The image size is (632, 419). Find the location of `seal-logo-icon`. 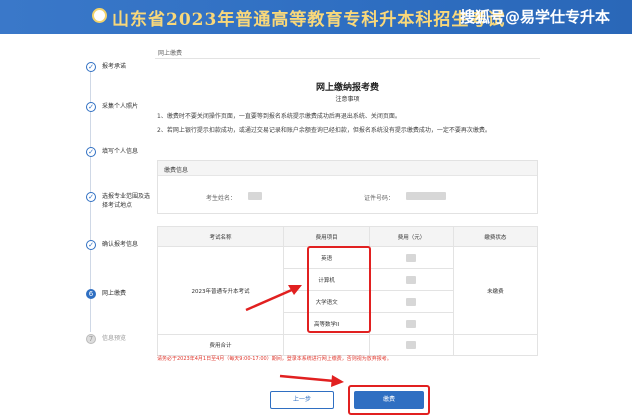

seal-logo-icon is located at coordinates (99, 15).